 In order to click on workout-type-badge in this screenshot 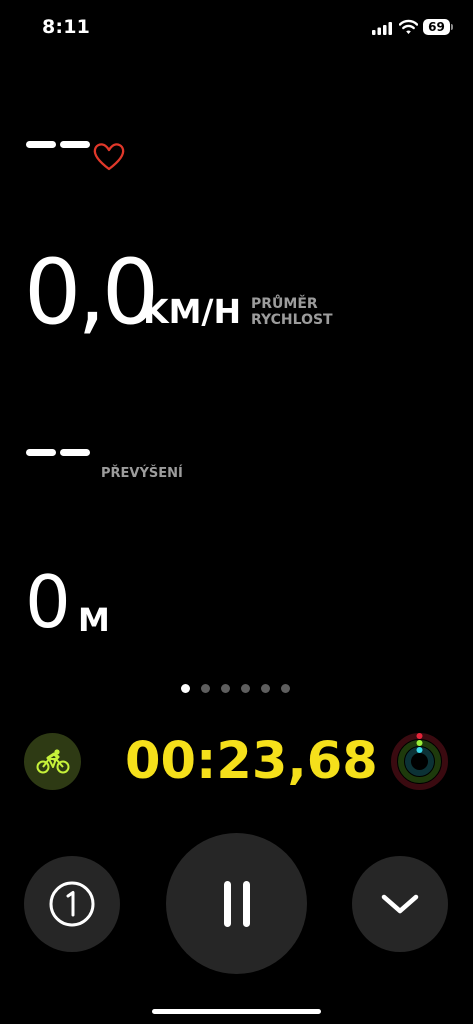, I will do `click(52, 761)`.